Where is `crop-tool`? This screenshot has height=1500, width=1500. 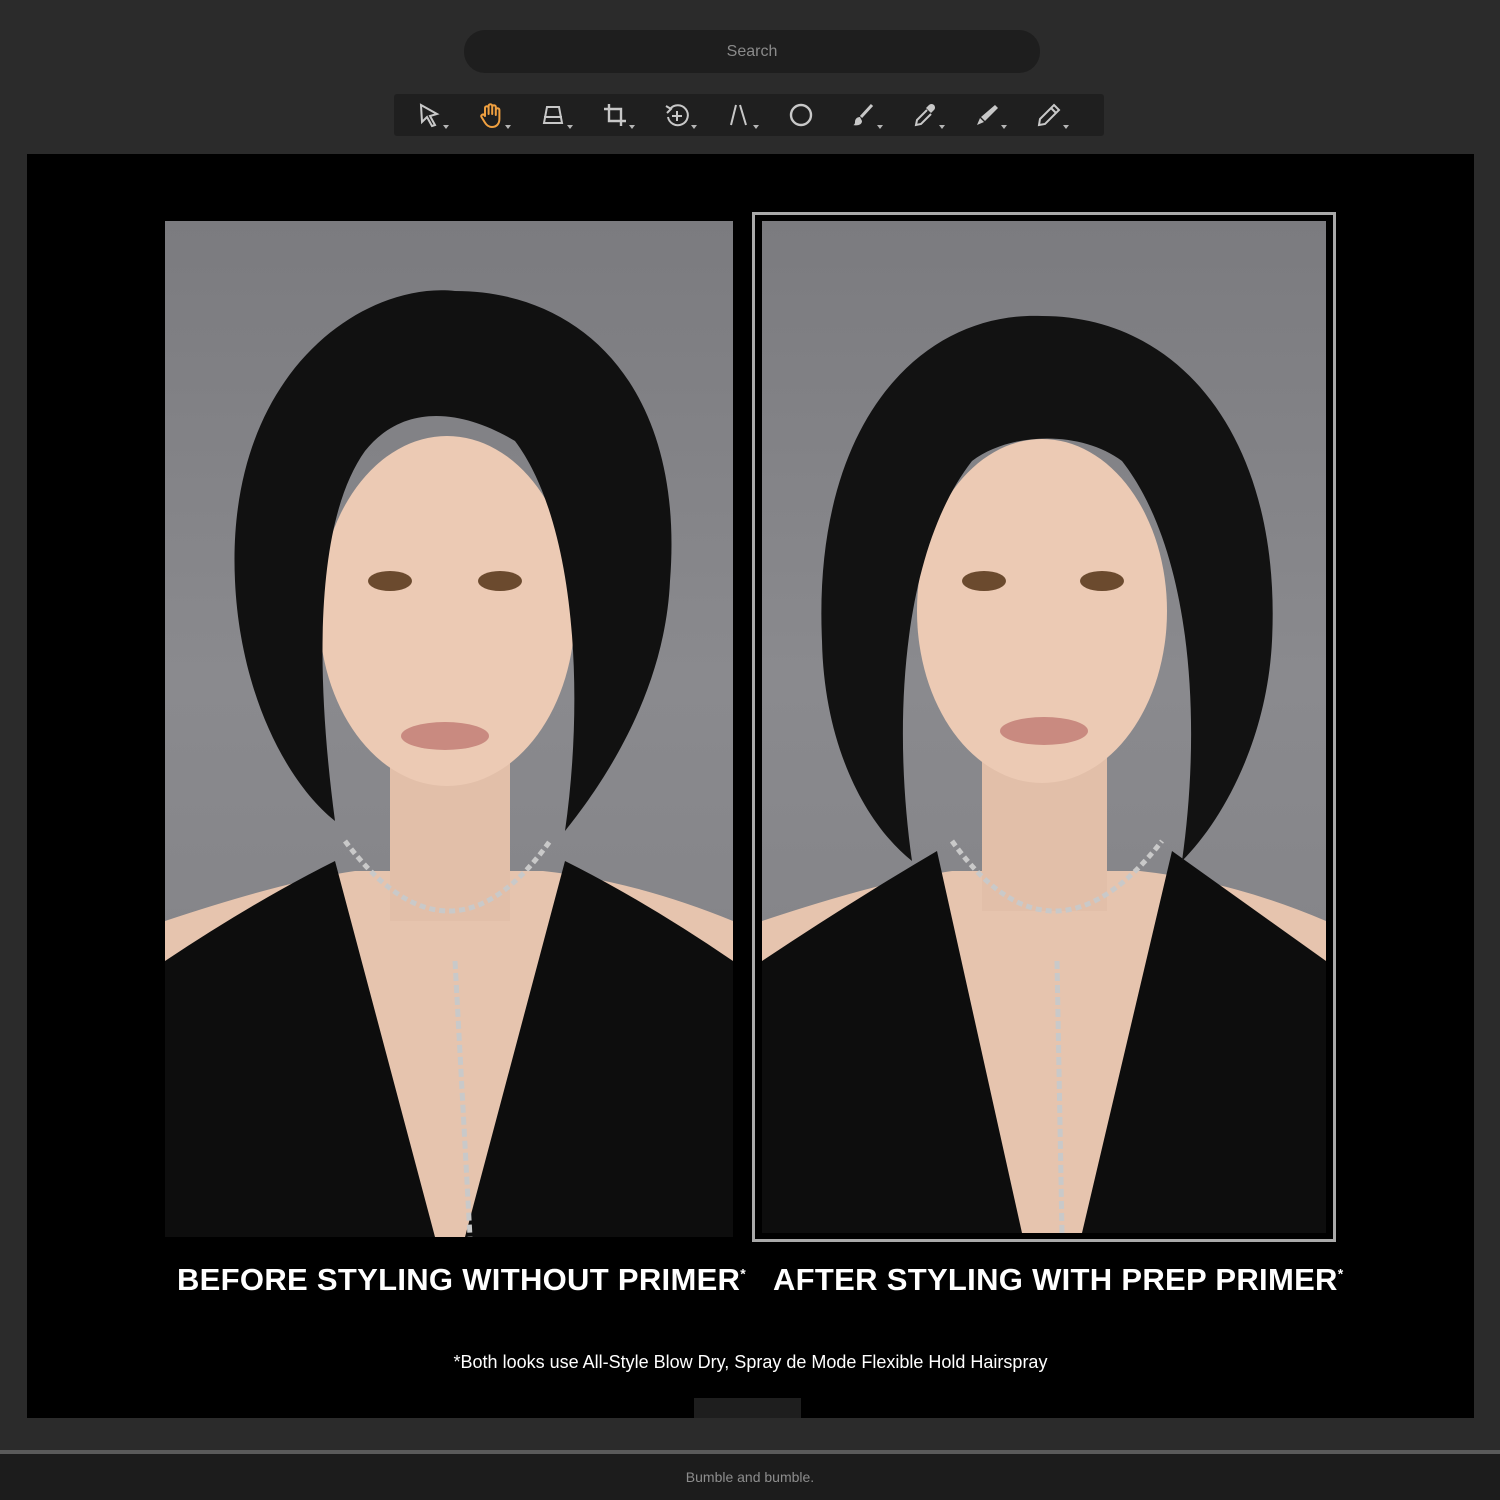
crop-tool is located at coordinates (615, 115).